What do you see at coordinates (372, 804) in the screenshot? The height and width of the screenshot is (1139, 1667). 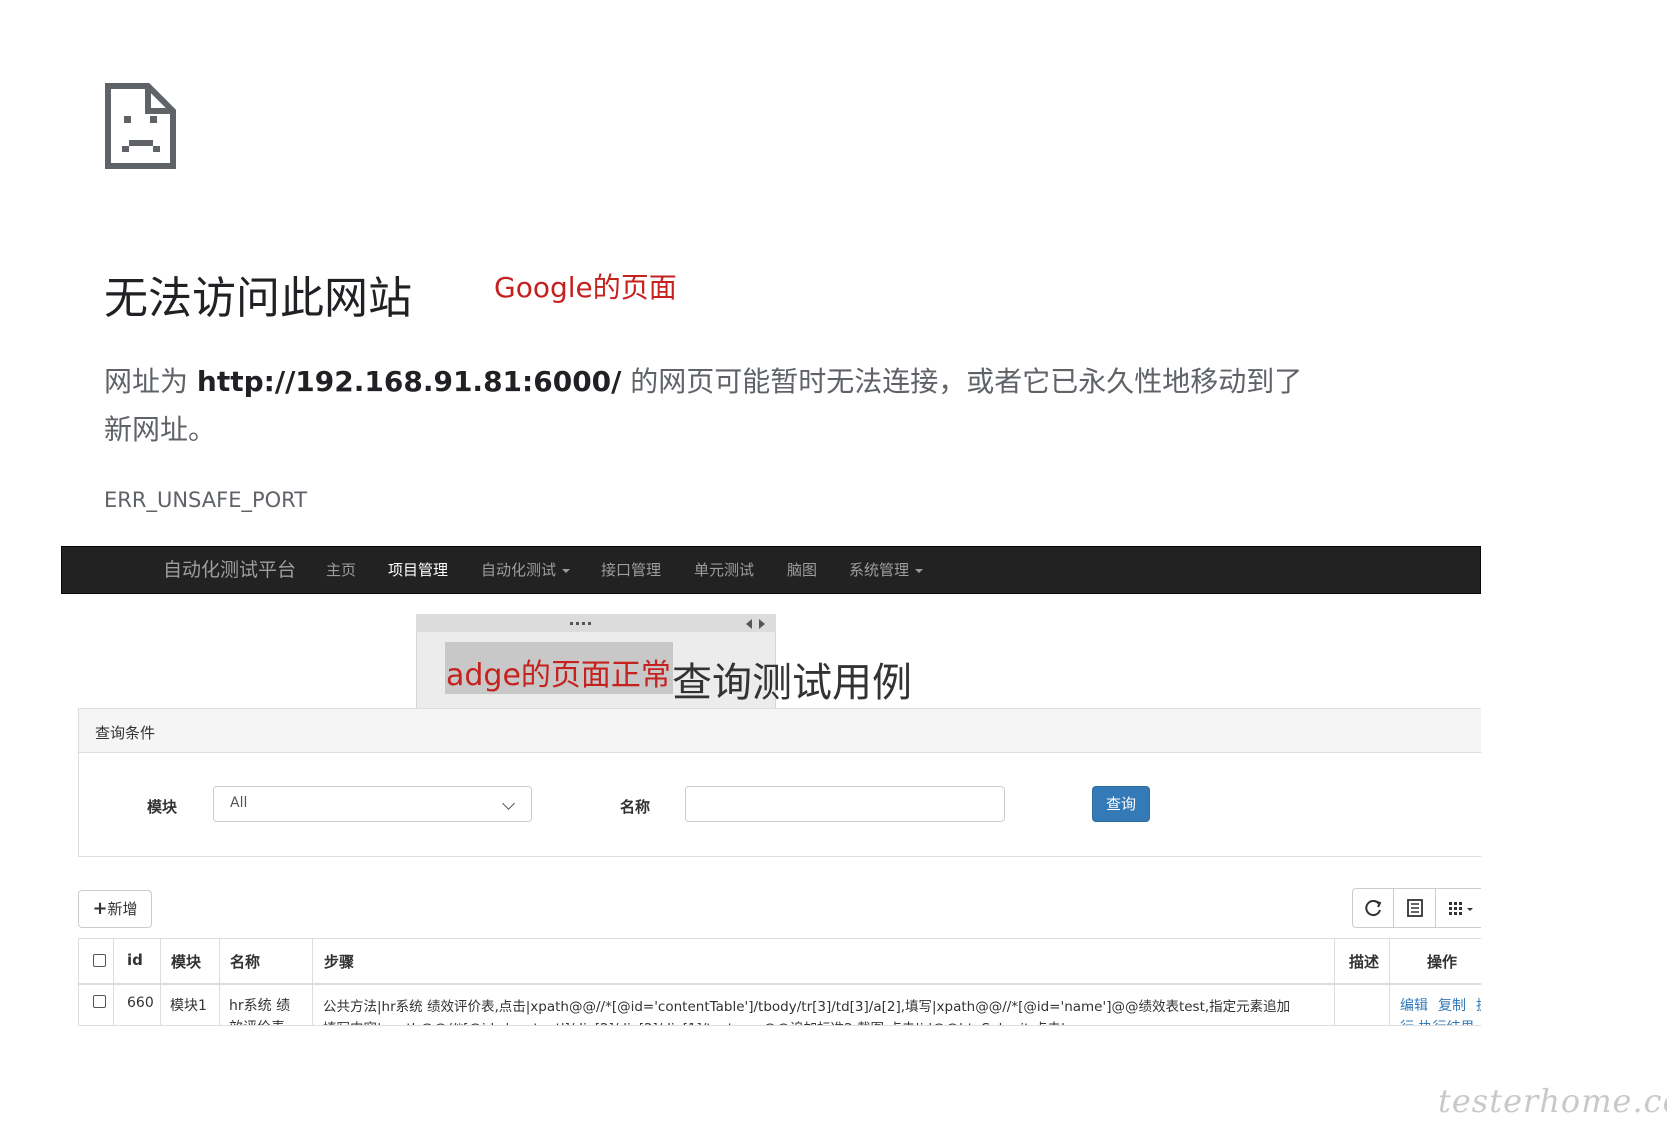 I see `module-select: All` at bounding box center [372, 804].